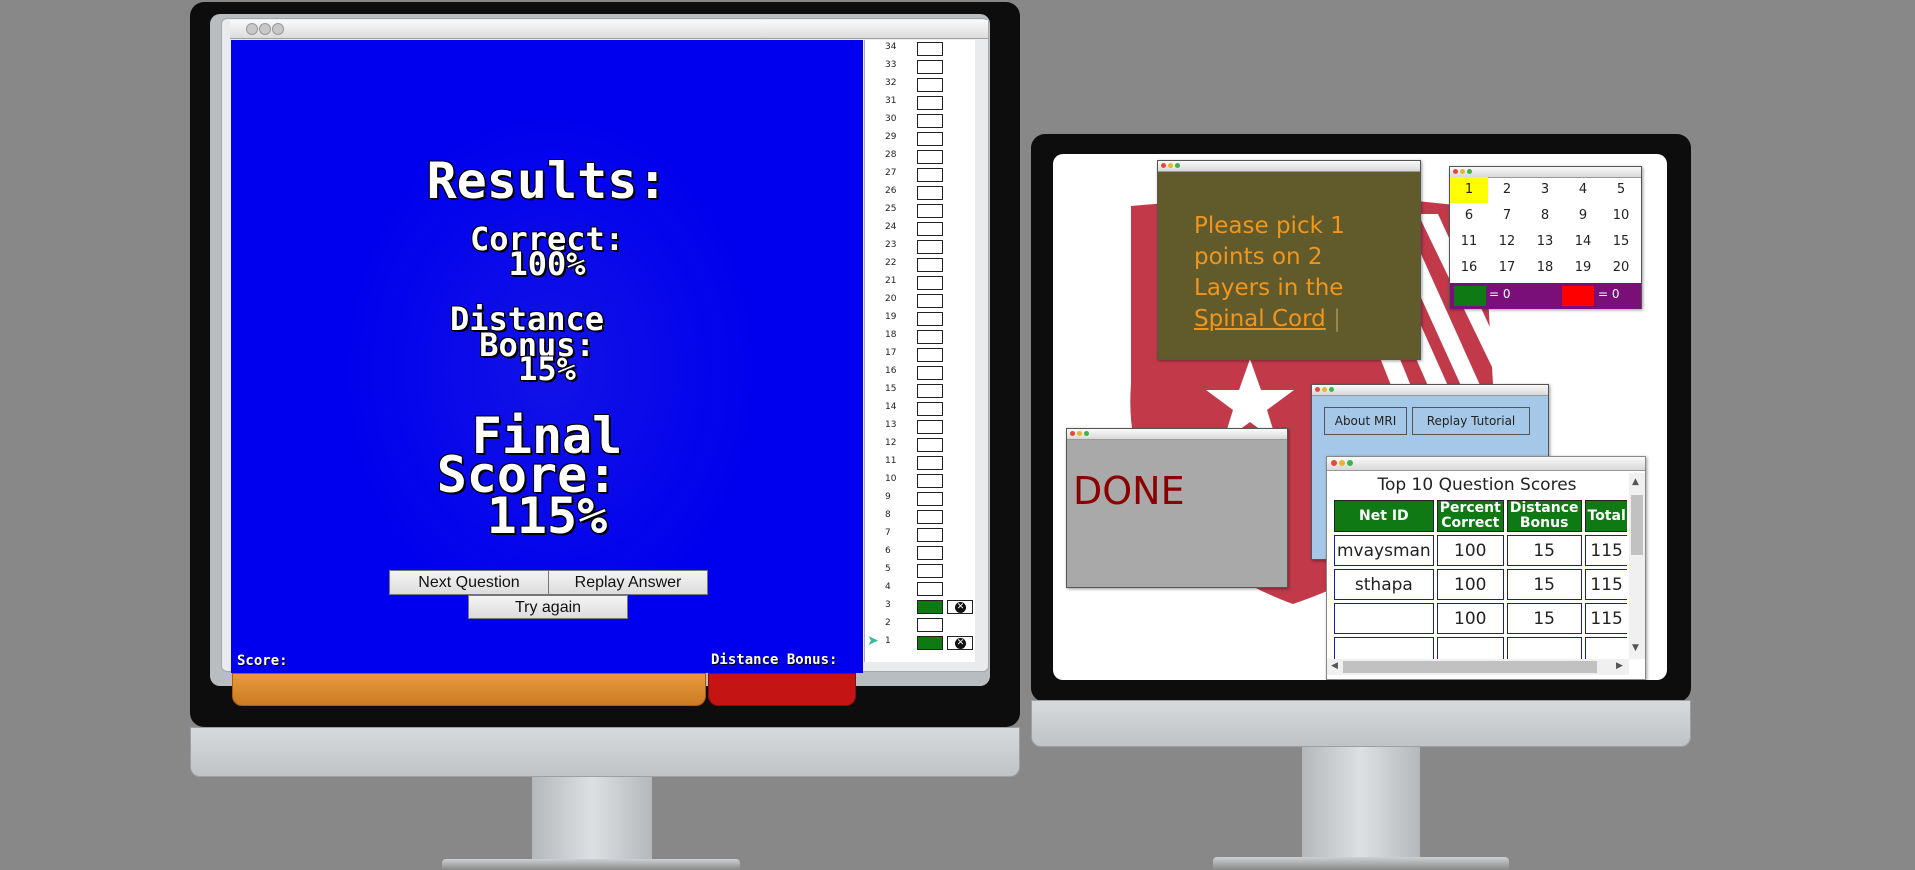 The image size is (1915, 870). Describe the element at coordinates (1507, 242) in the screenshot. I see `question-number-cell: 12` at that location.